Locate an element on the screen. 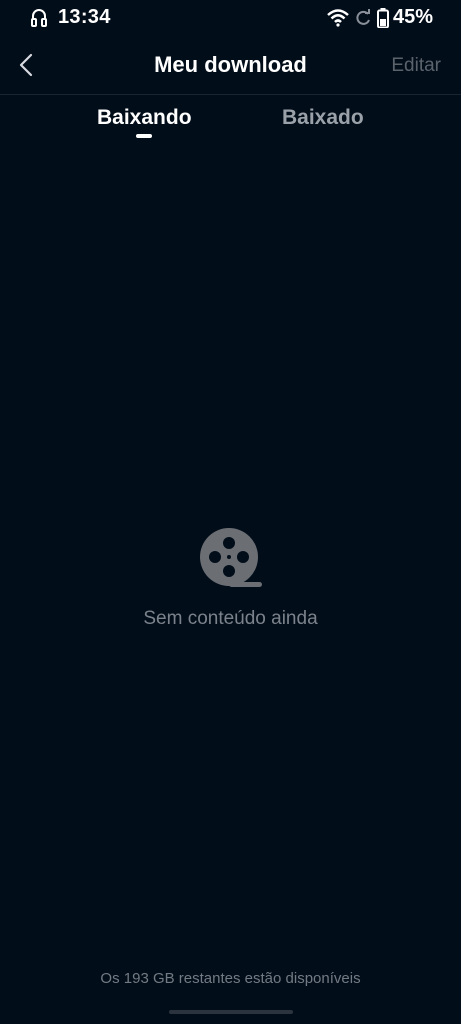  storage-info: Os 193 GB restantes estão disponíveis is located at coordinates (230, 978).